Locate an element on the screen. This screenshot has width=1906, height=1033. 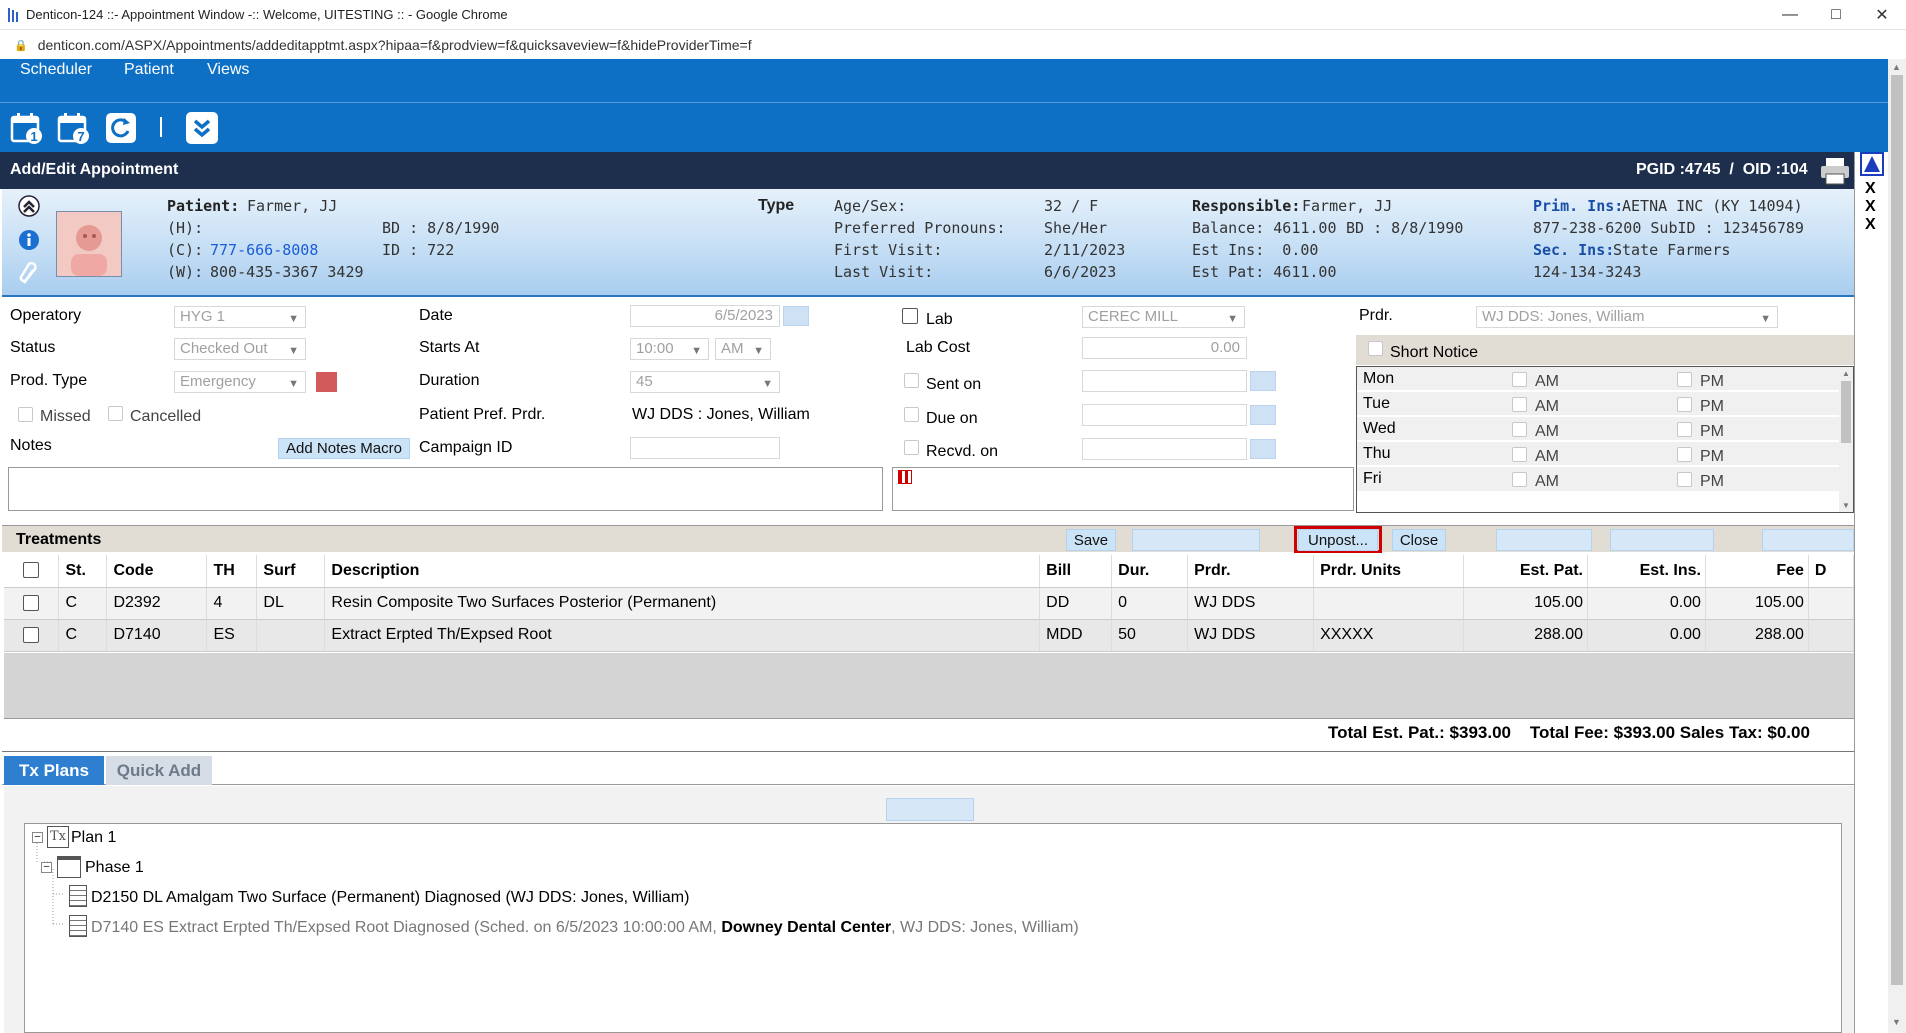
fri-am-checkbox is located at coordinates (1519, 479).